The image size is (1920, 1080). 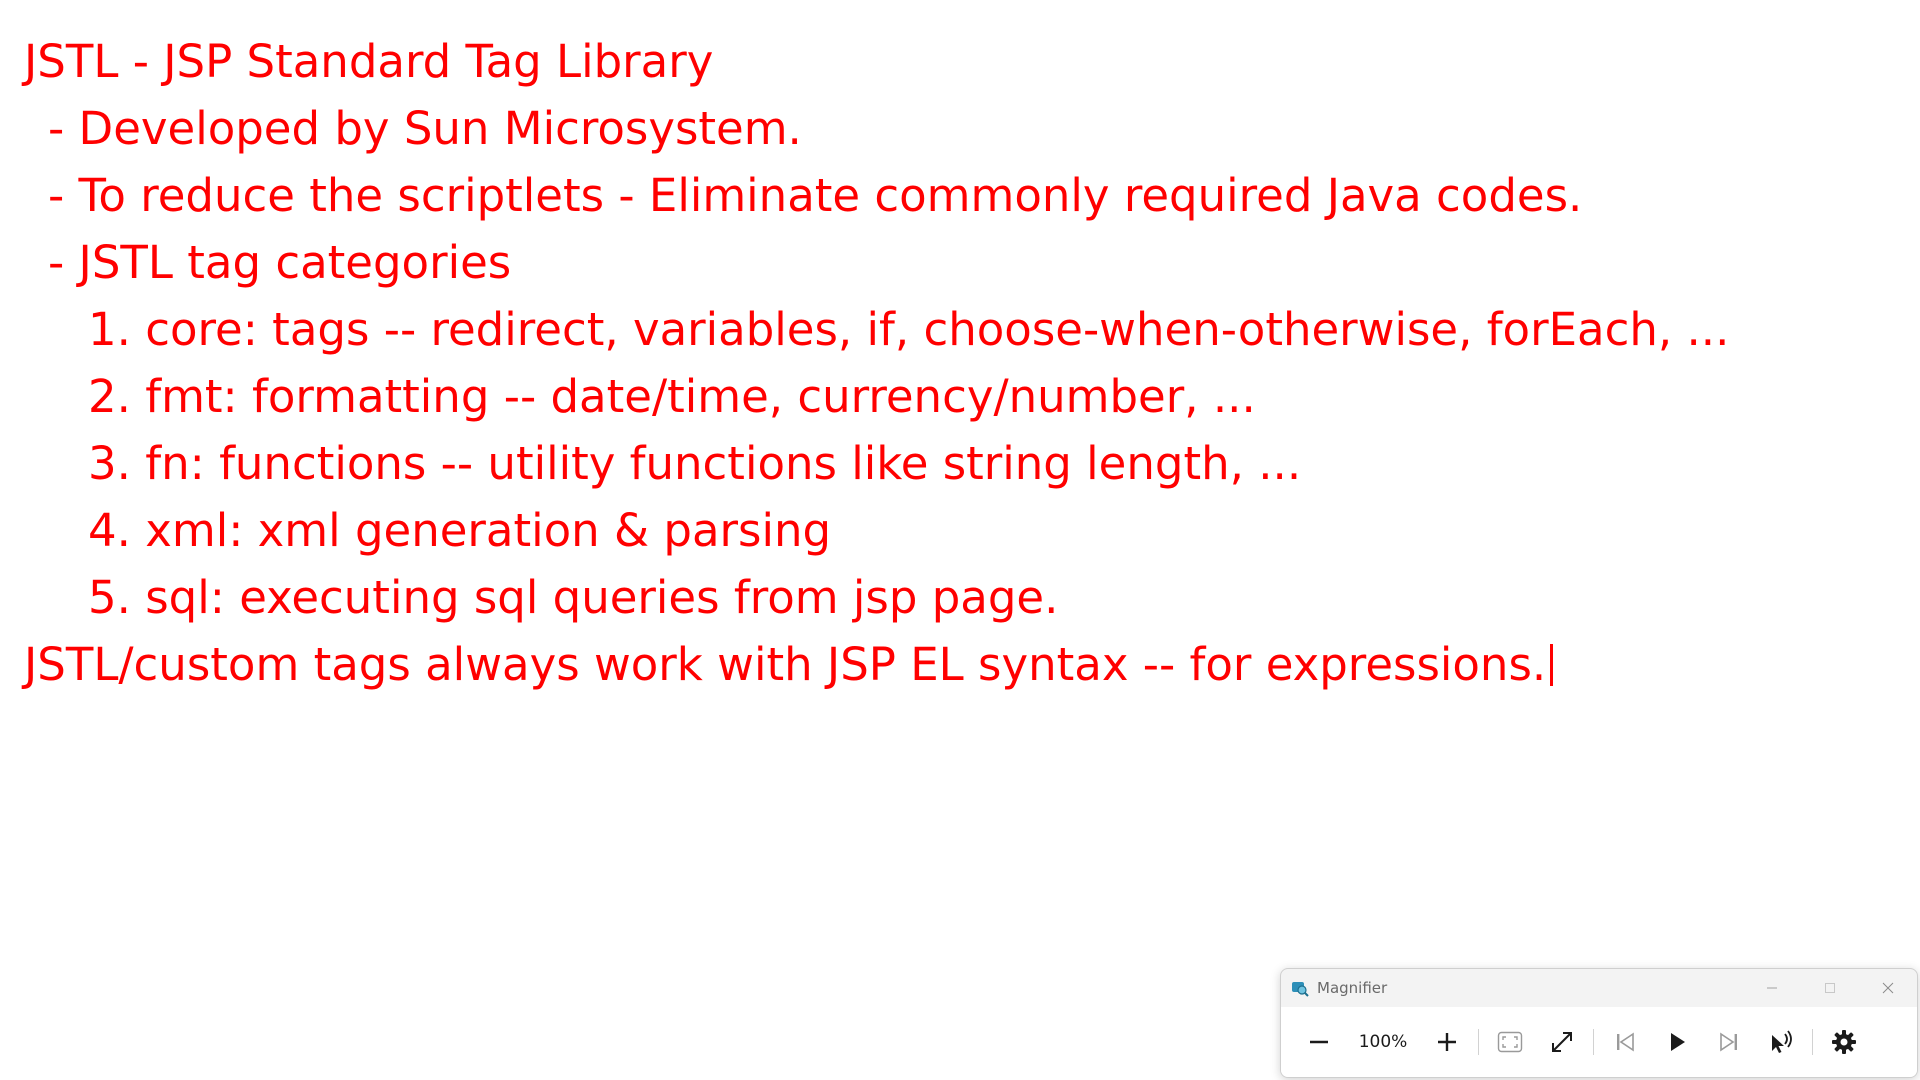 I want to click on zoom-out-button, so click(x=1319, y=1042).